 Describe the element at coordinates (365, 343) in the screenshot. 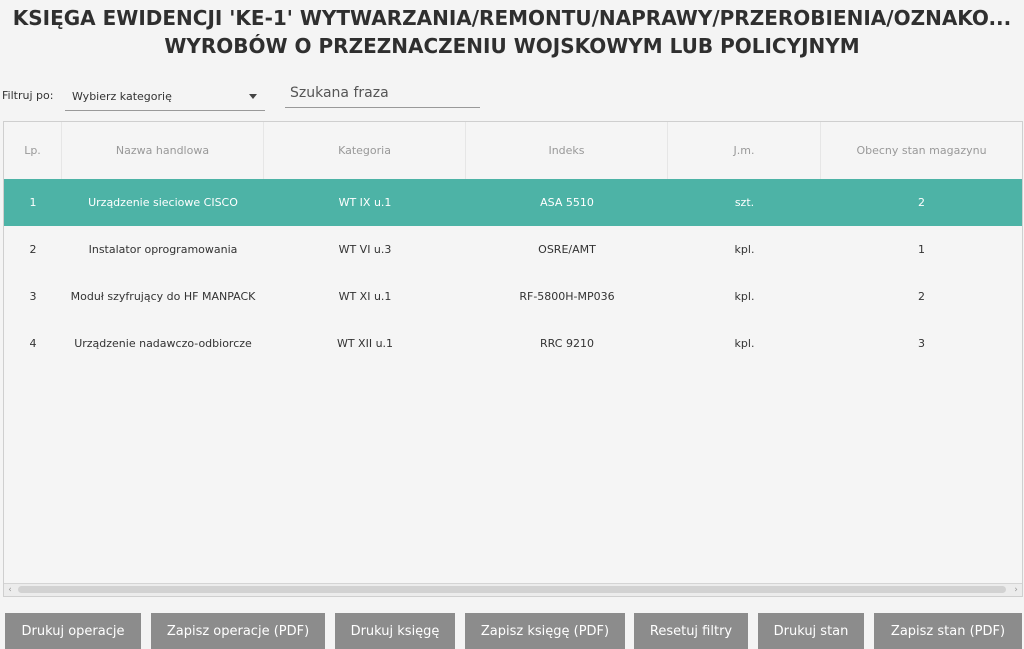

I see `cell-category: WT XII u.1` at that location.